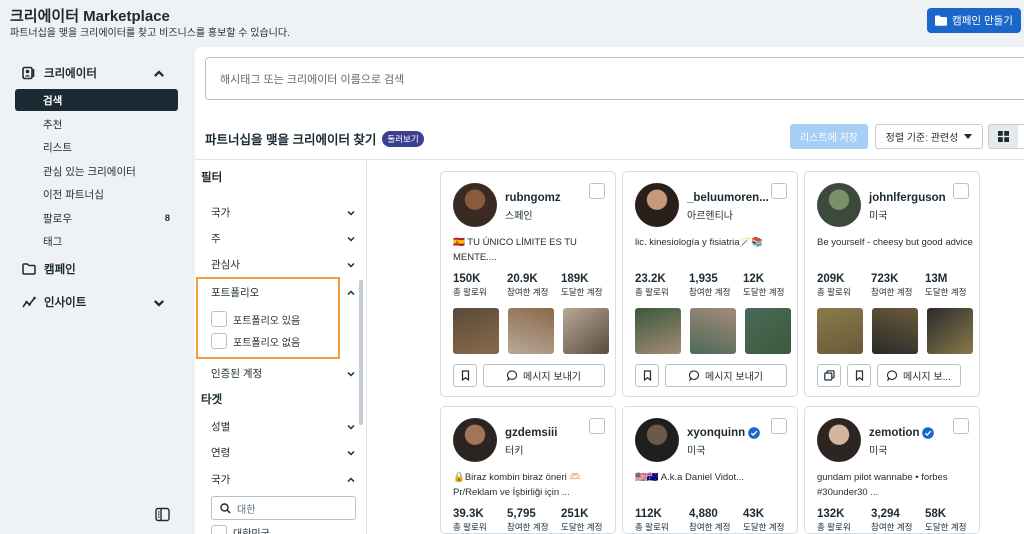 Image resolution: width=1024 pixels, height=534 pixels. Describe the element at coordinates (892, 375) in the screenshot. I see `message-icon` at that location.